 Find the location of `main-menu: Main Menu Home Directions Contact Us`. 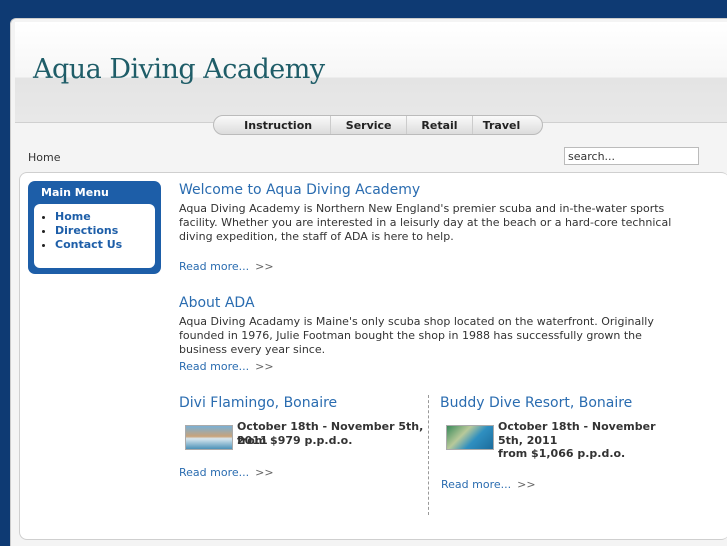

main-menu: Main Menu Home Directions Contact Us is located at coordinates (94, 227).